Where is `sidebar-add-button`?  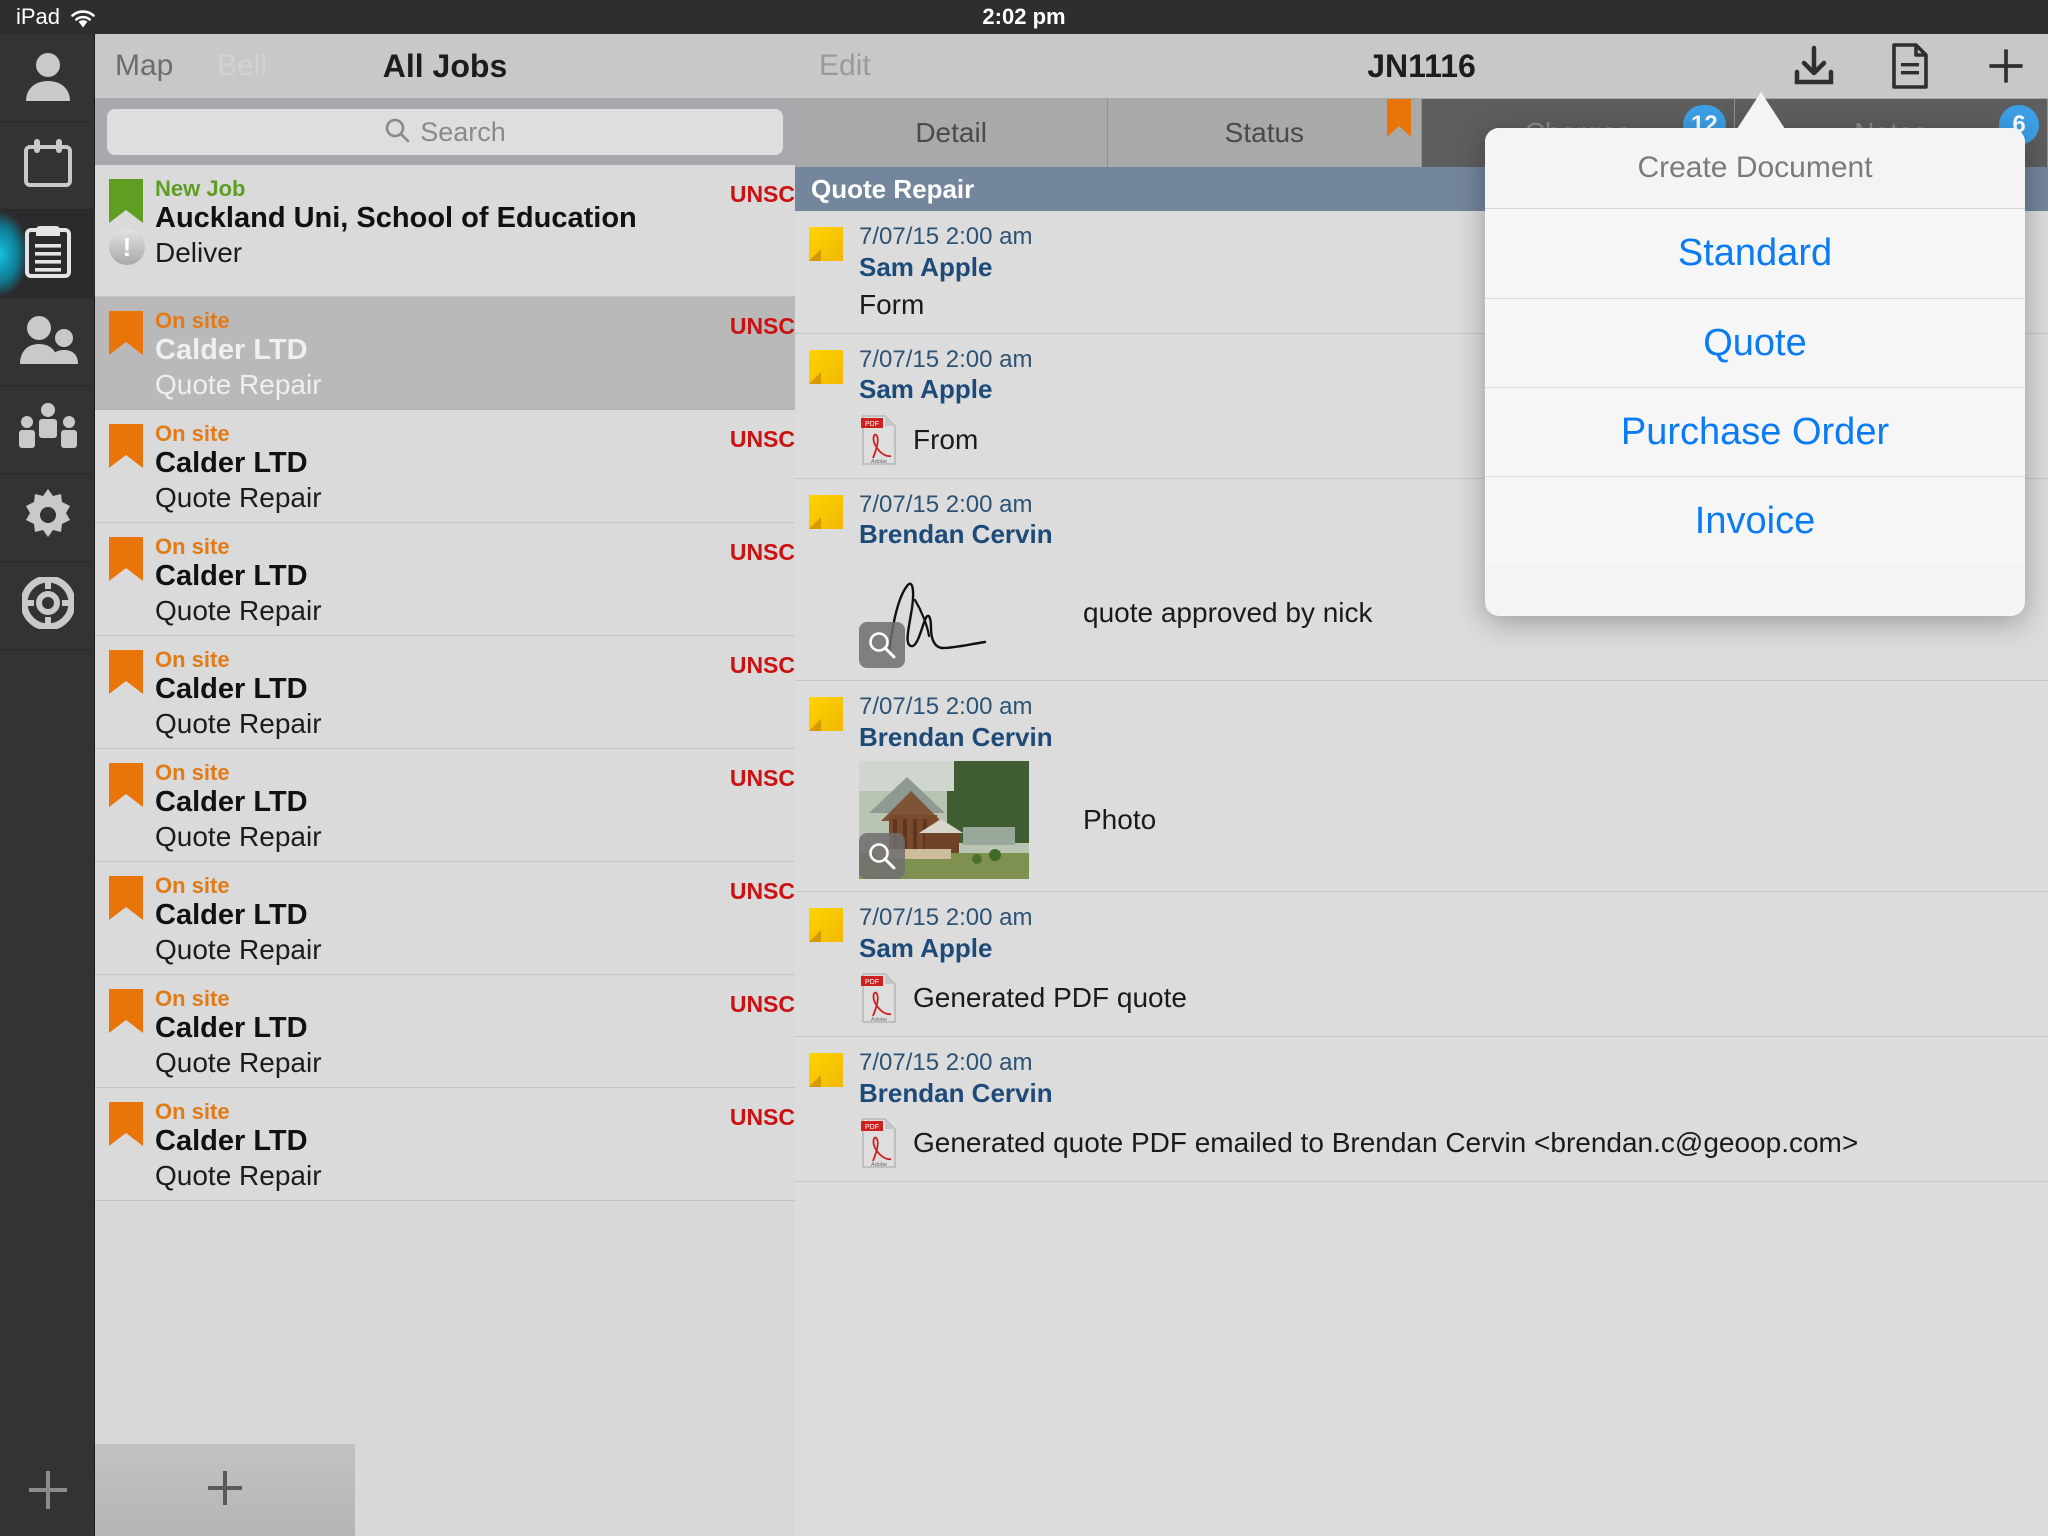 sidebar-add-button is located at coordinates (47, 1490).